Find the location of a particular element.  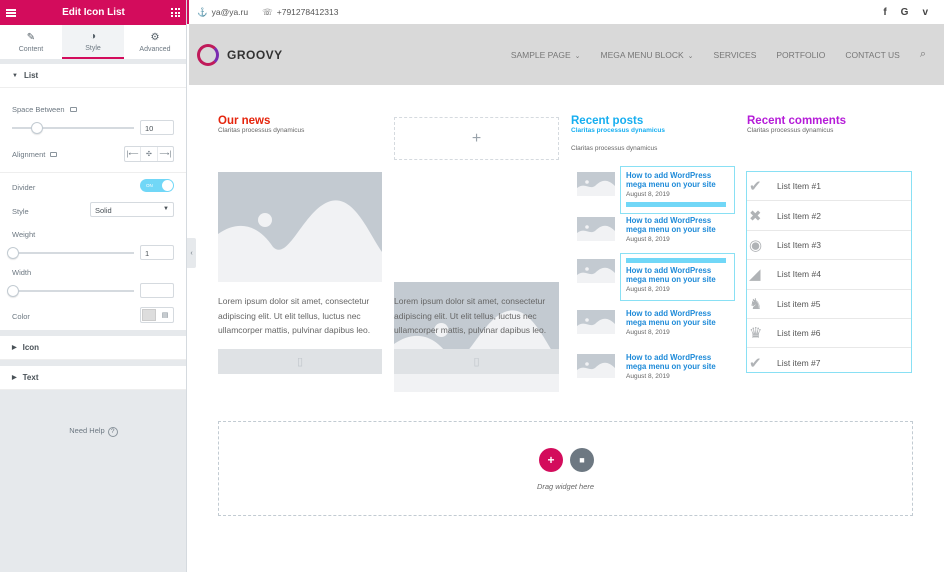

style-select: Solid ▼ is located at coordinates (132, 209).